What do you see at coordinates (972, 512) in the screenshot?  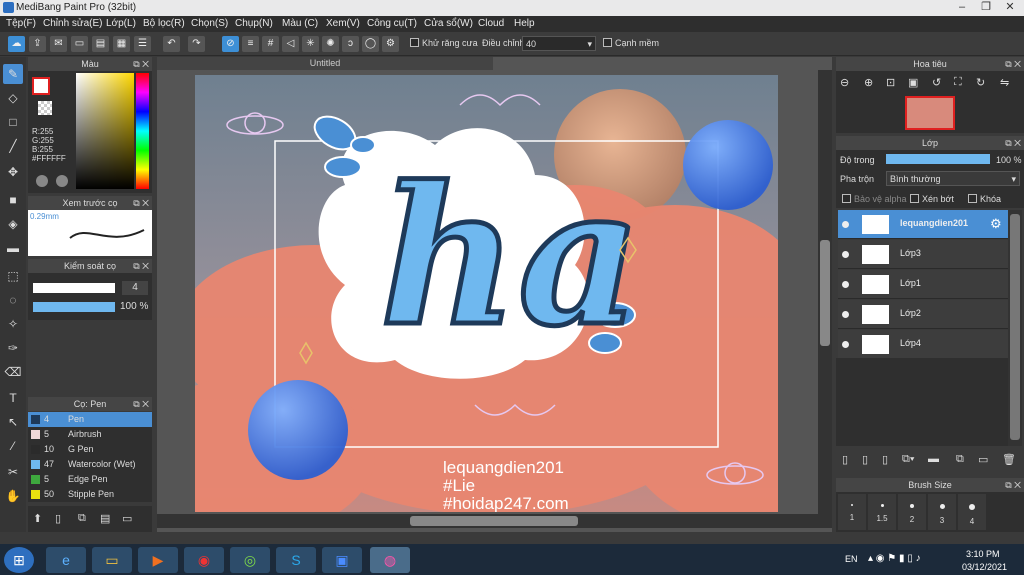 I see `brush-size-preset: 4` at bounding box center [972, 512].